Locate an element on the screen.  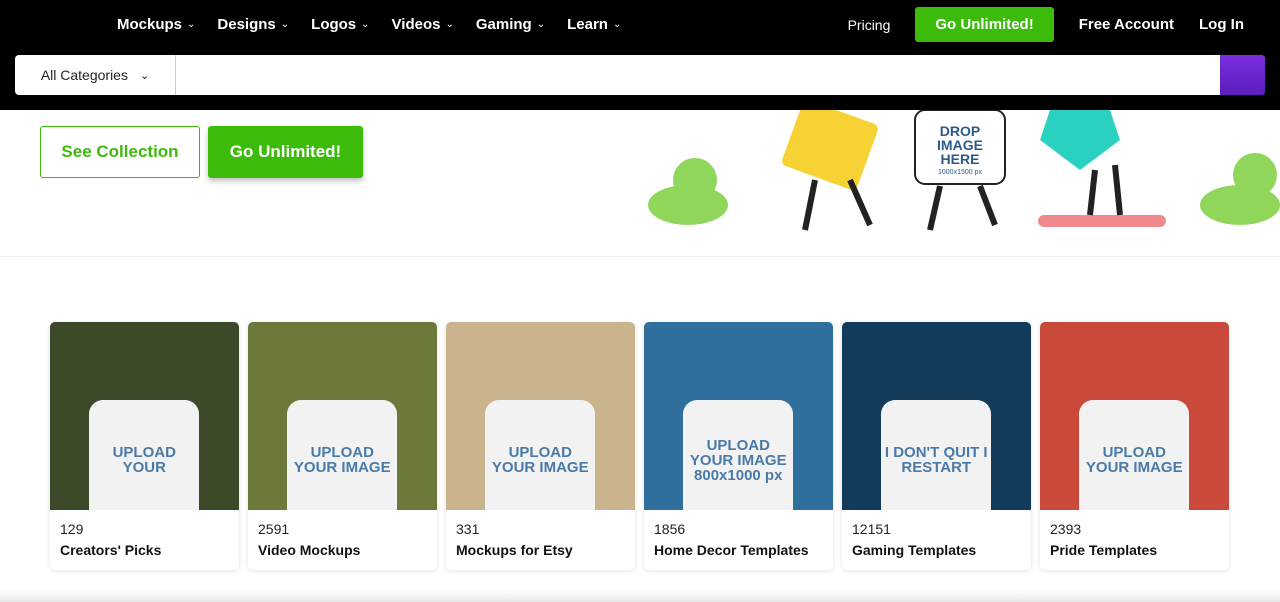
nav-learn: Learn ⌄ is located at coordinates (594, 24).